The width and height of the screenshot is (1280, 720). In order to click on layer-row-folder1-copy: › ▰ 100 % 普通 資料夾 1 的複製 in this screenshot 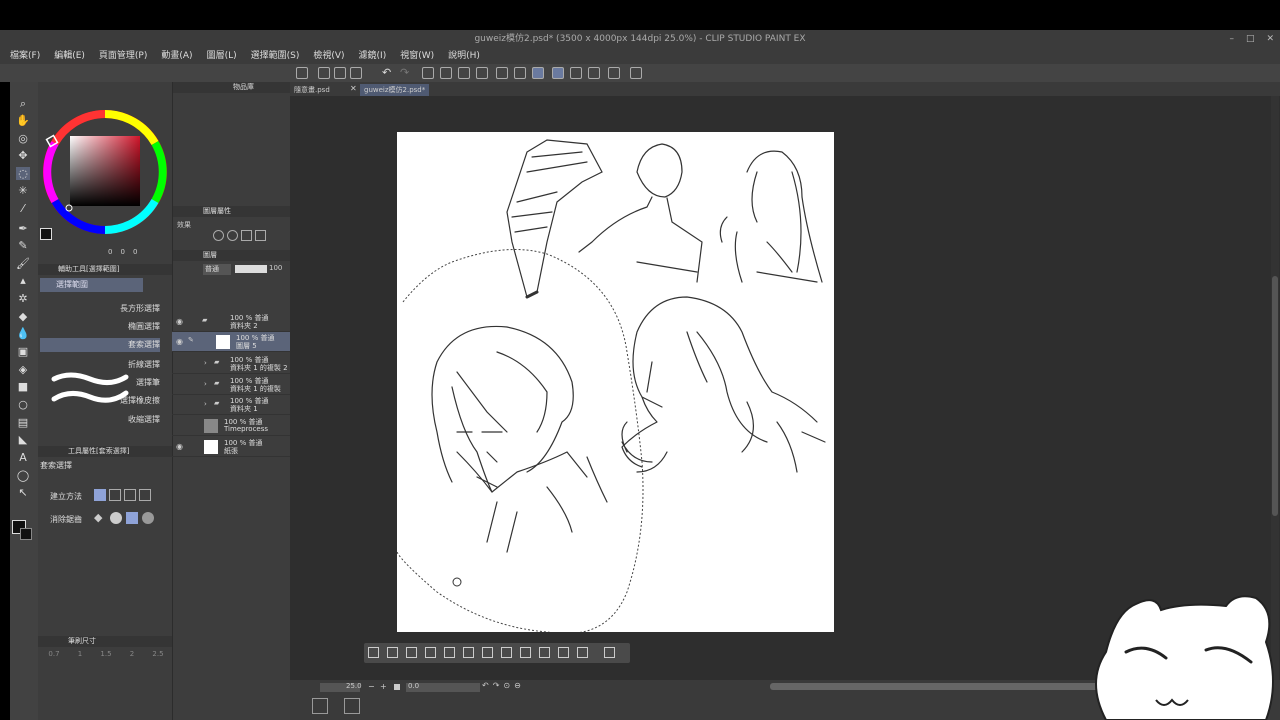, I will do `click(231, 385)`.